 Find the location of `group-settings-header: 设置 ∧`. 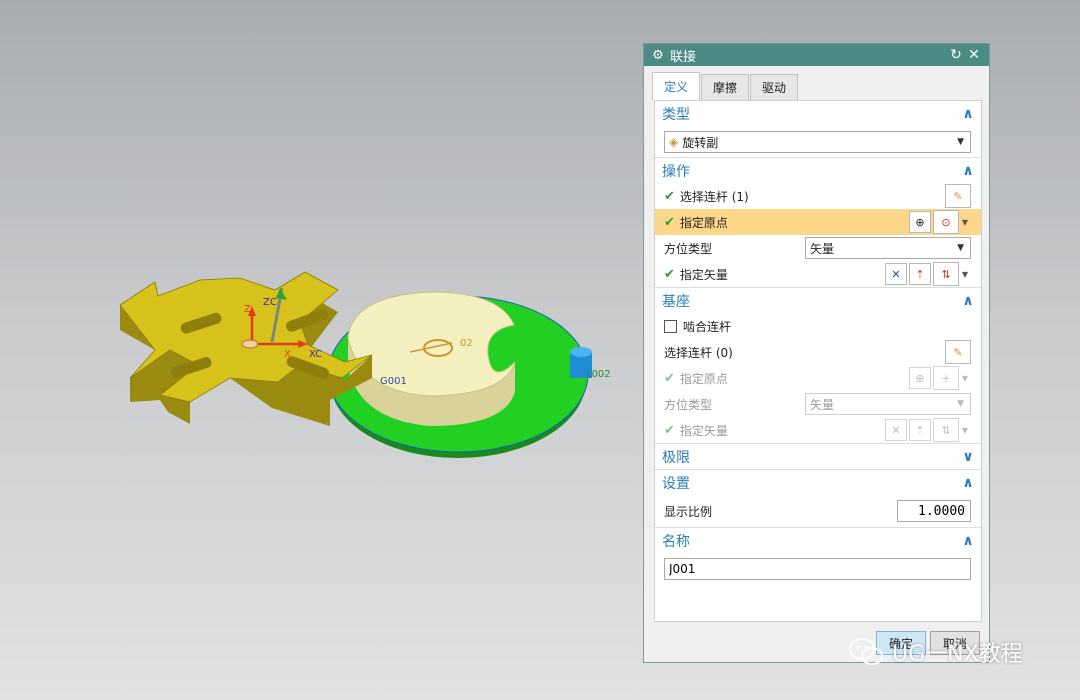

group-settings-header: 设置 ∧ is located at coordinates (818, 482).